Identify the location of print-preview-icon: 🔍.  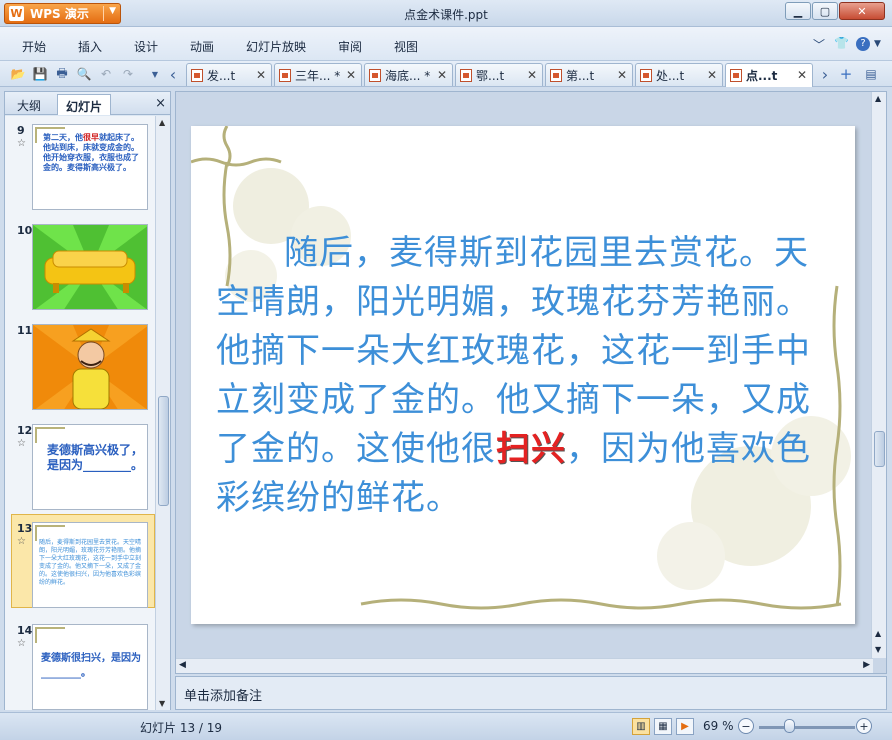
(84, 74).